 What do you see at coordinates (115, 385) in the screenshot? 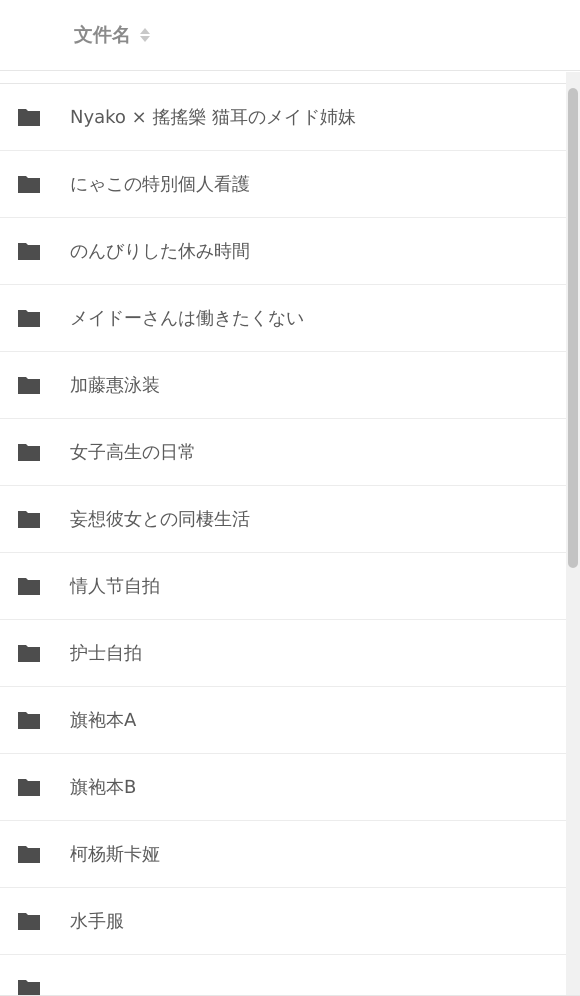
I see `folder-name: 加藤惠泳装` at bounding box center [115, 385].